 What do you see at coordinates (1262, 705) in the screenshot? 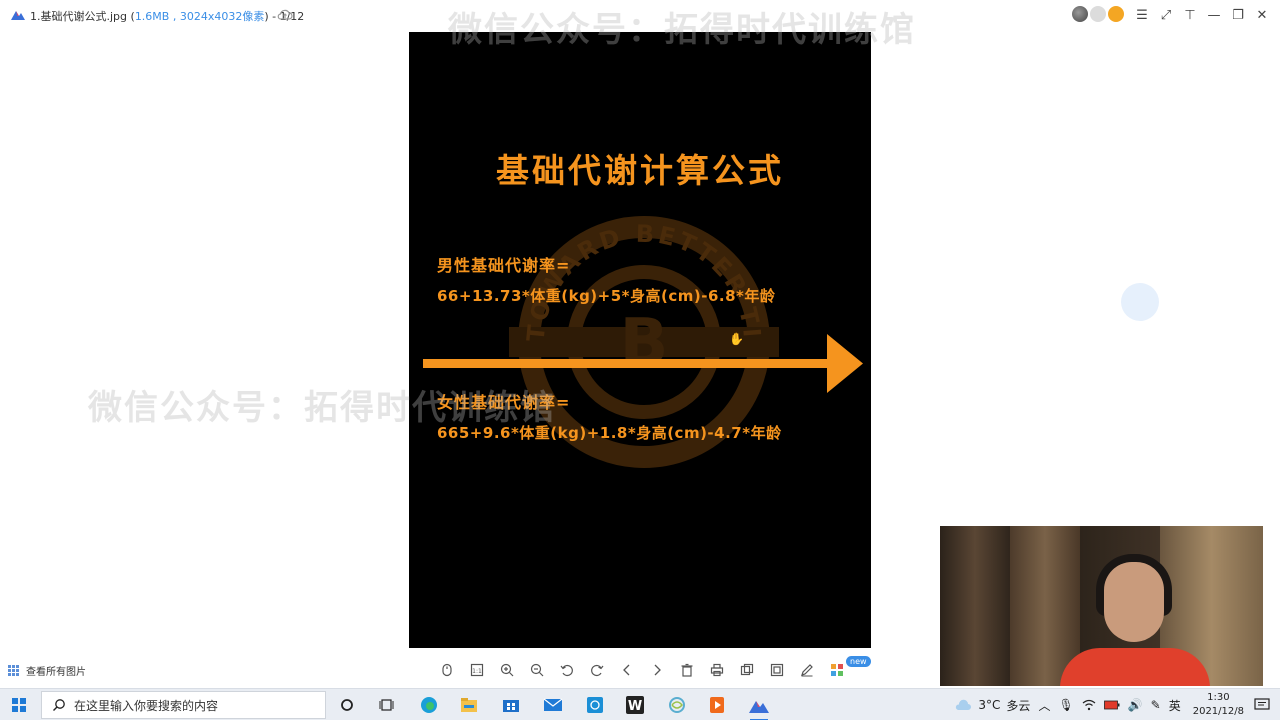
I see `notification-icon` at bounding box center [1262, 705].